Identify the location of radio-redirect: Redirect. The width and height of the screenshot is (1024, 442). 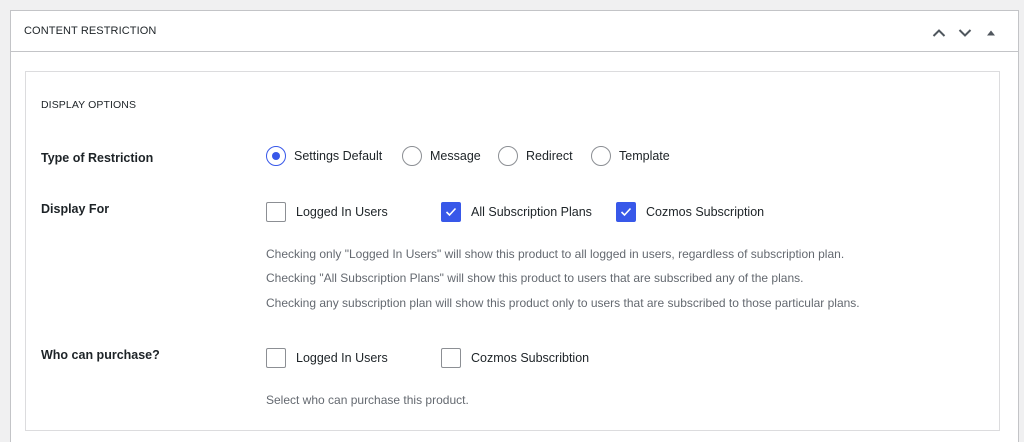
(535, 156).